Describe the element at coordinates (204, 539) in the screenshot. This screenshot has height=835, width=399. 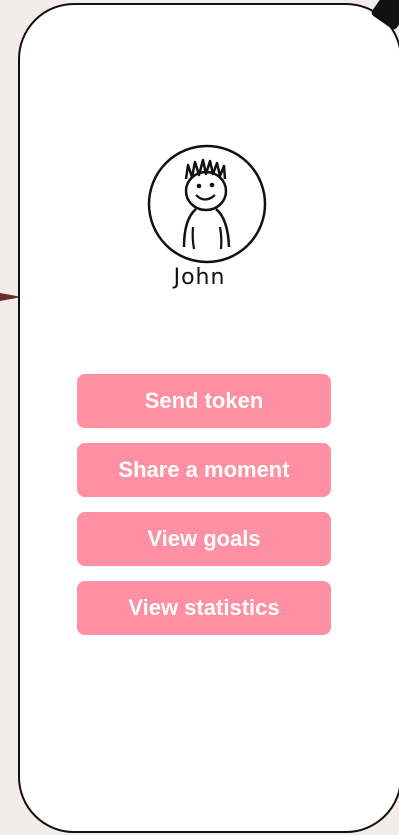
I see `view-goals-button: View goals` at that location.